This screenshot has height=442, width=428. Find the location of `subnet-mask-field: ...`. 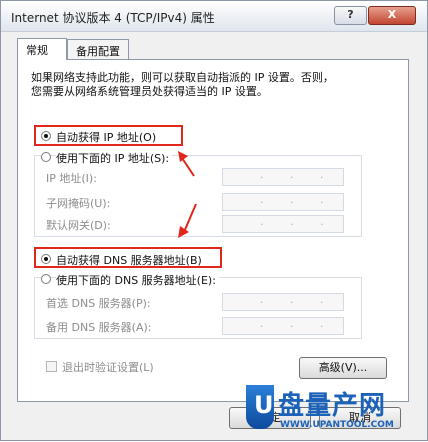

subnet-mask-field: ... is located at coordinates (283, 202).